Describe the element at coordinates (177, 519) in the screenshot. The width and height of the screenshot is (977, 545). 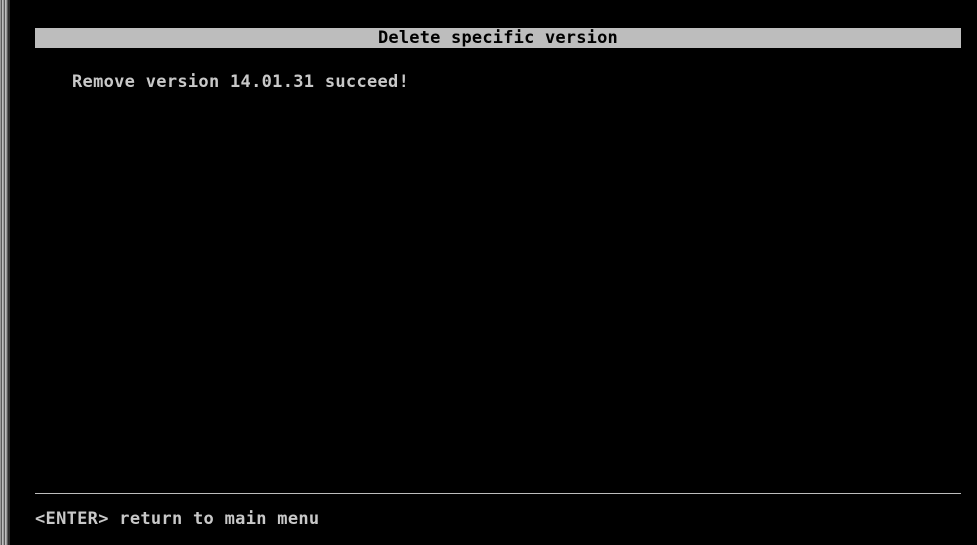
I see `return-to-main-menu-hint: <ENTER> return to main menu` at that location.